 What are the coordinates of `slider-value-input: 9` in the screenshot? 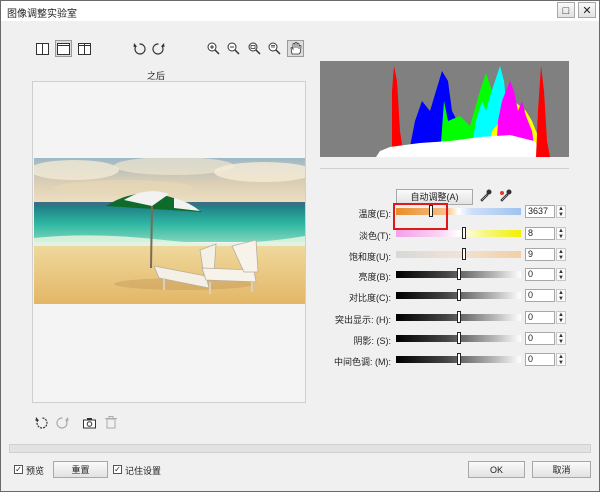 It's located at (540, 254).